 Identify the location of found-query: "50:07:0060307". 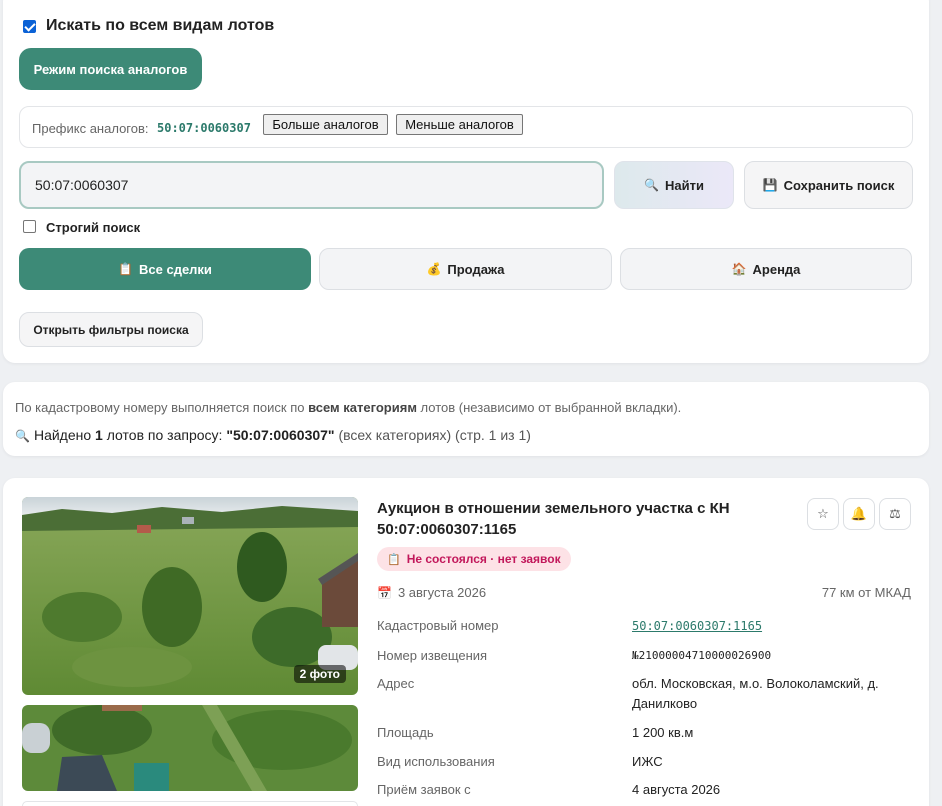
(280, 435).